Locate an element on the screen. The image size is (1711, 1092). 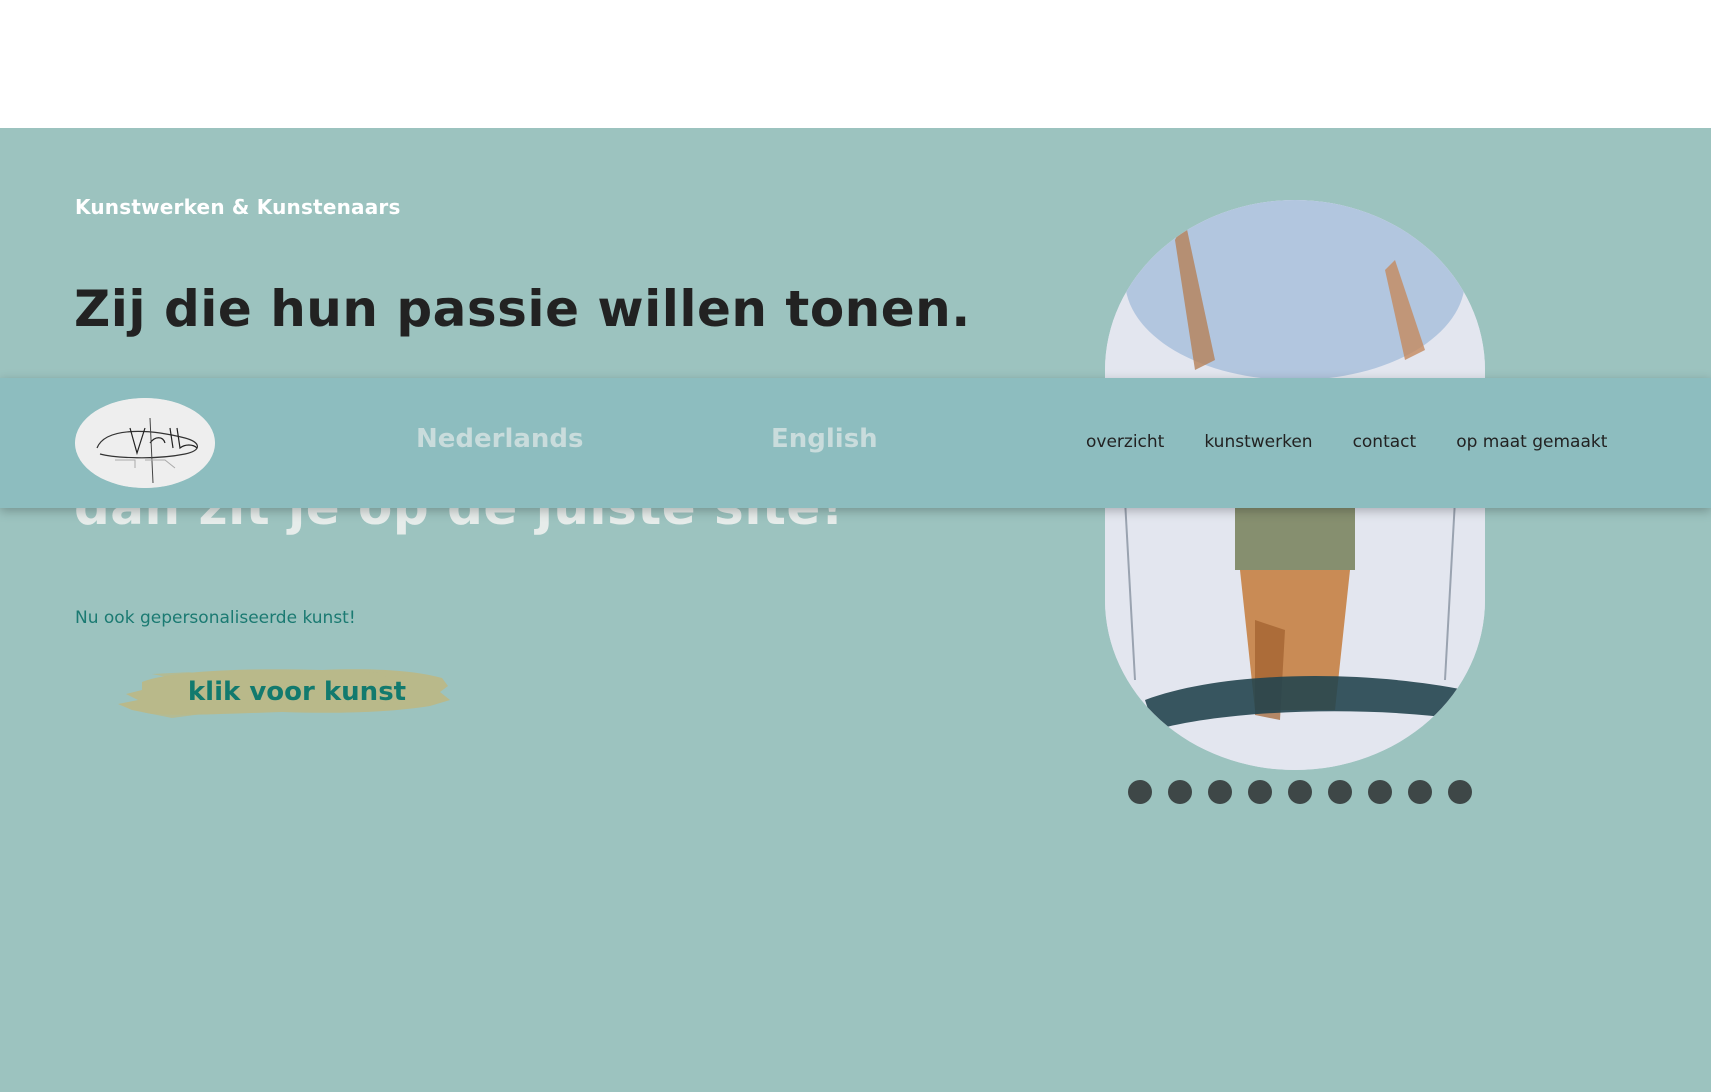
cta-button-label: klik voor kunst is located at coordinates (282, 692).